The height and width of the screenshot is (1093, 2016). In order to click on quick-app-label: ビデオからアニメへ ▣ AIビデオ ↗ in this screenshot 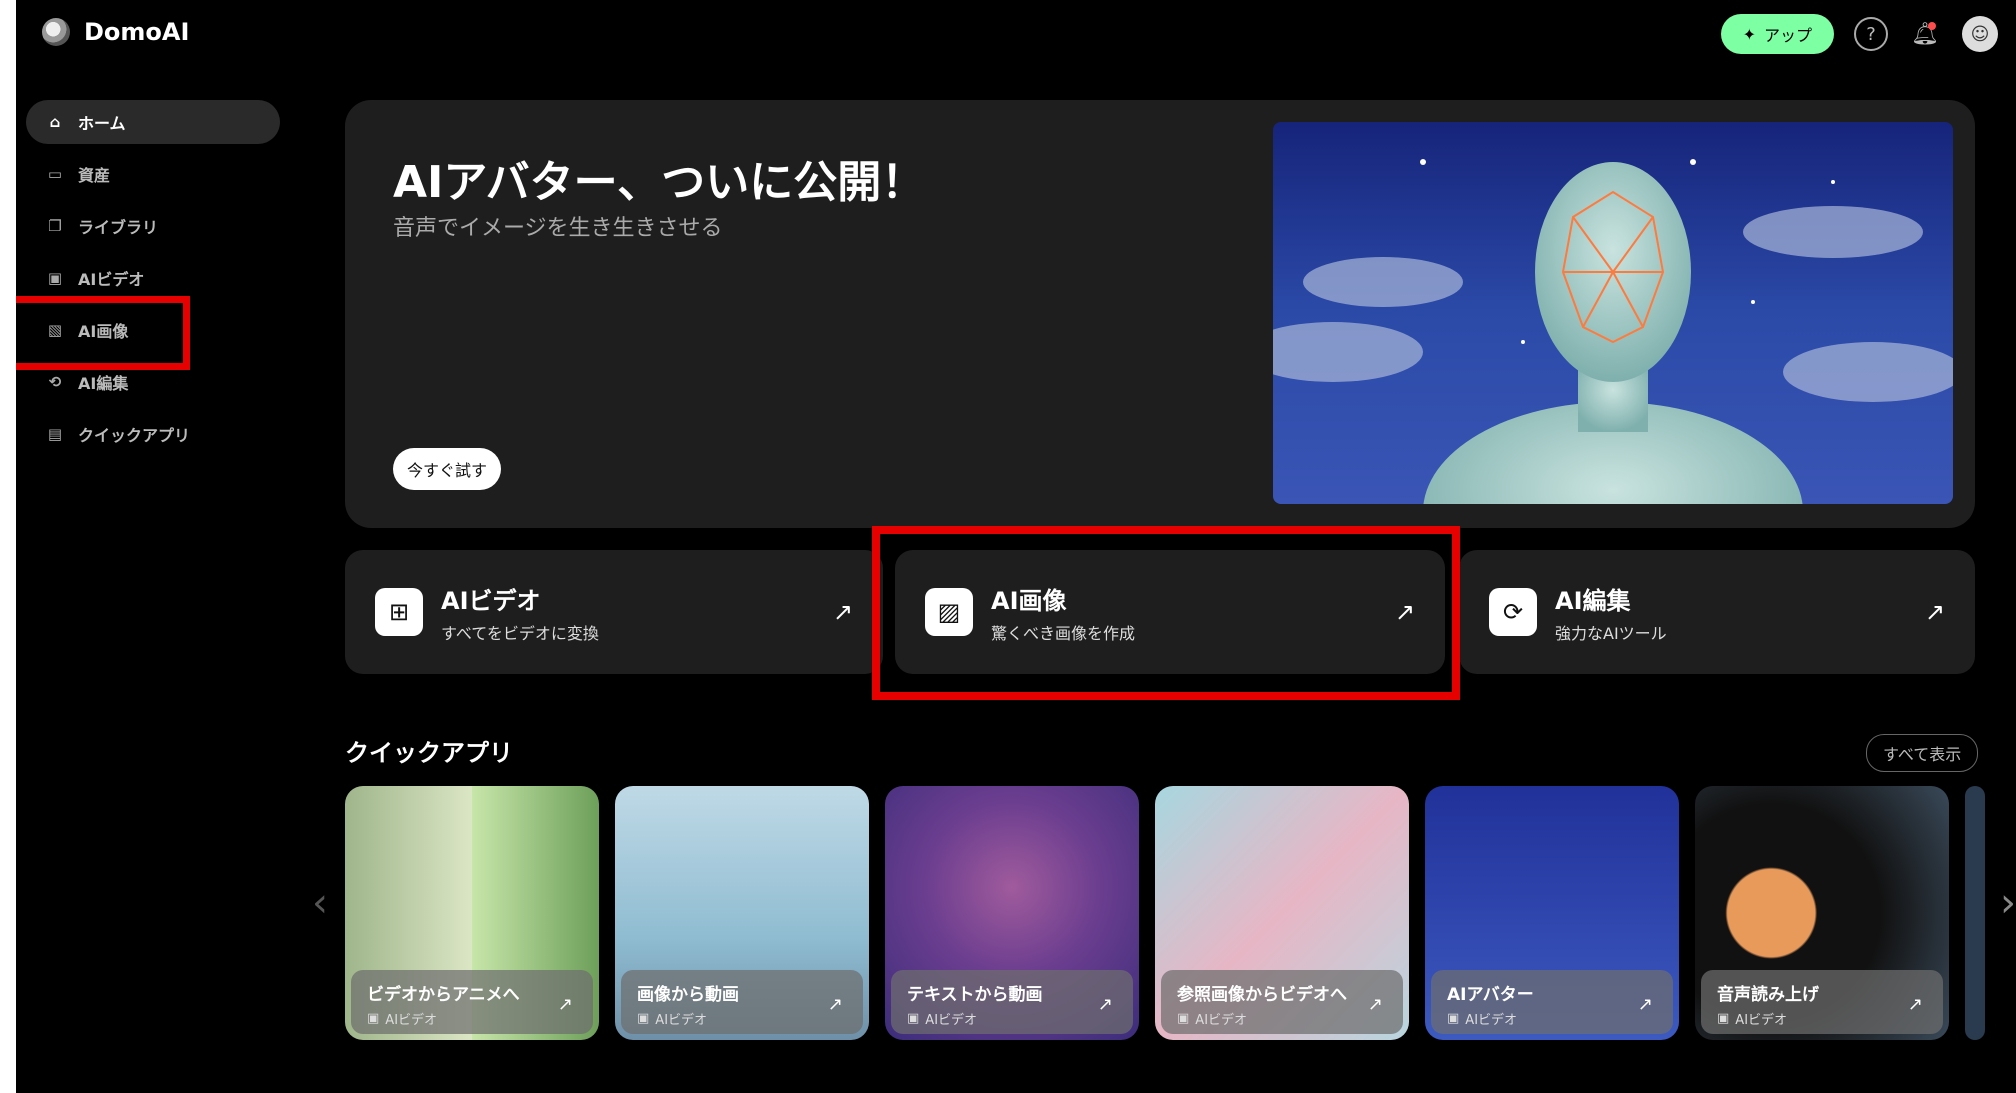, I will do `click(472, 1002)`.